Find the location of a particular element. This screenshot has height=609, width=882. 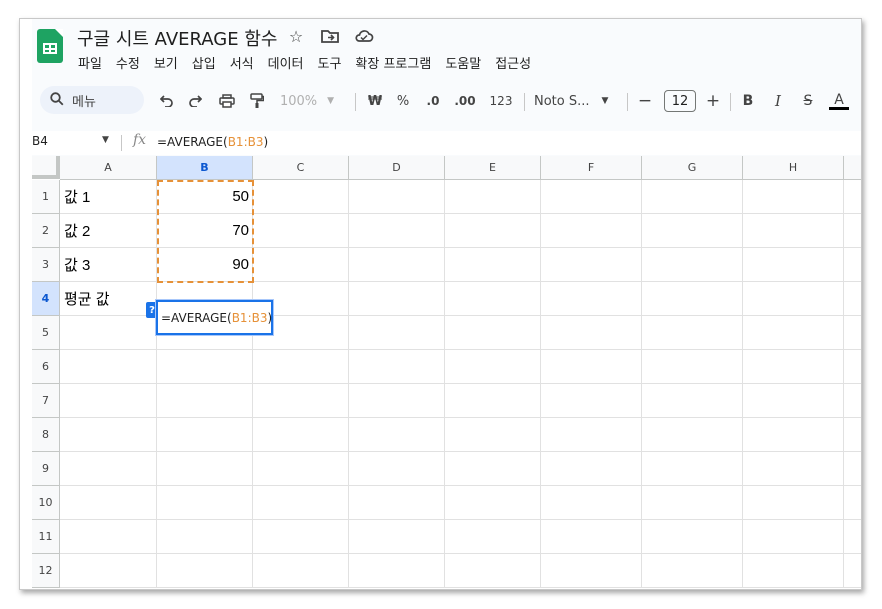

cell-e1 is located at coordinates (493, 197).